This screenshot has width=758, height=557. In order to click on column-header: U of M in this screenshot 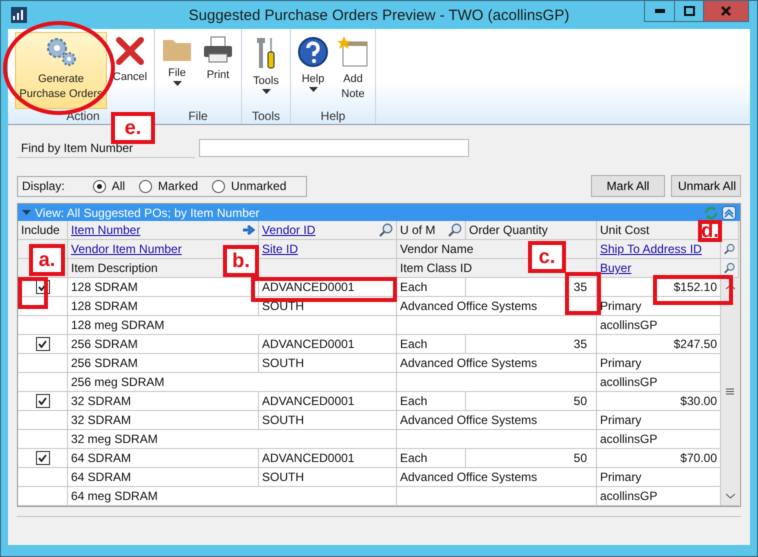, I will do `click(418, 230)`.